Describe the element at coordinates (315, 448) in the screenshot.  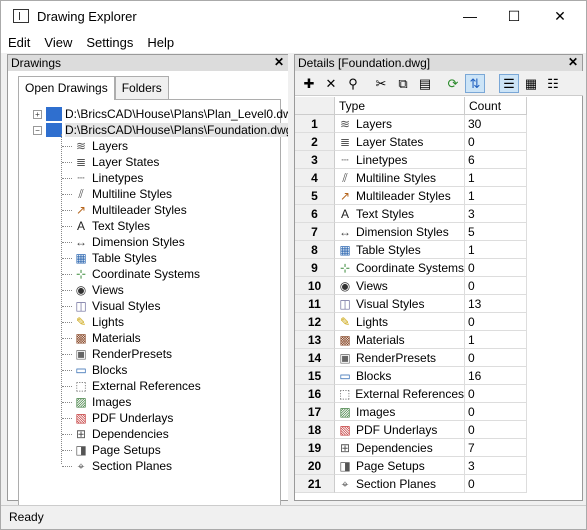
I see `row-header: 19` at that location.